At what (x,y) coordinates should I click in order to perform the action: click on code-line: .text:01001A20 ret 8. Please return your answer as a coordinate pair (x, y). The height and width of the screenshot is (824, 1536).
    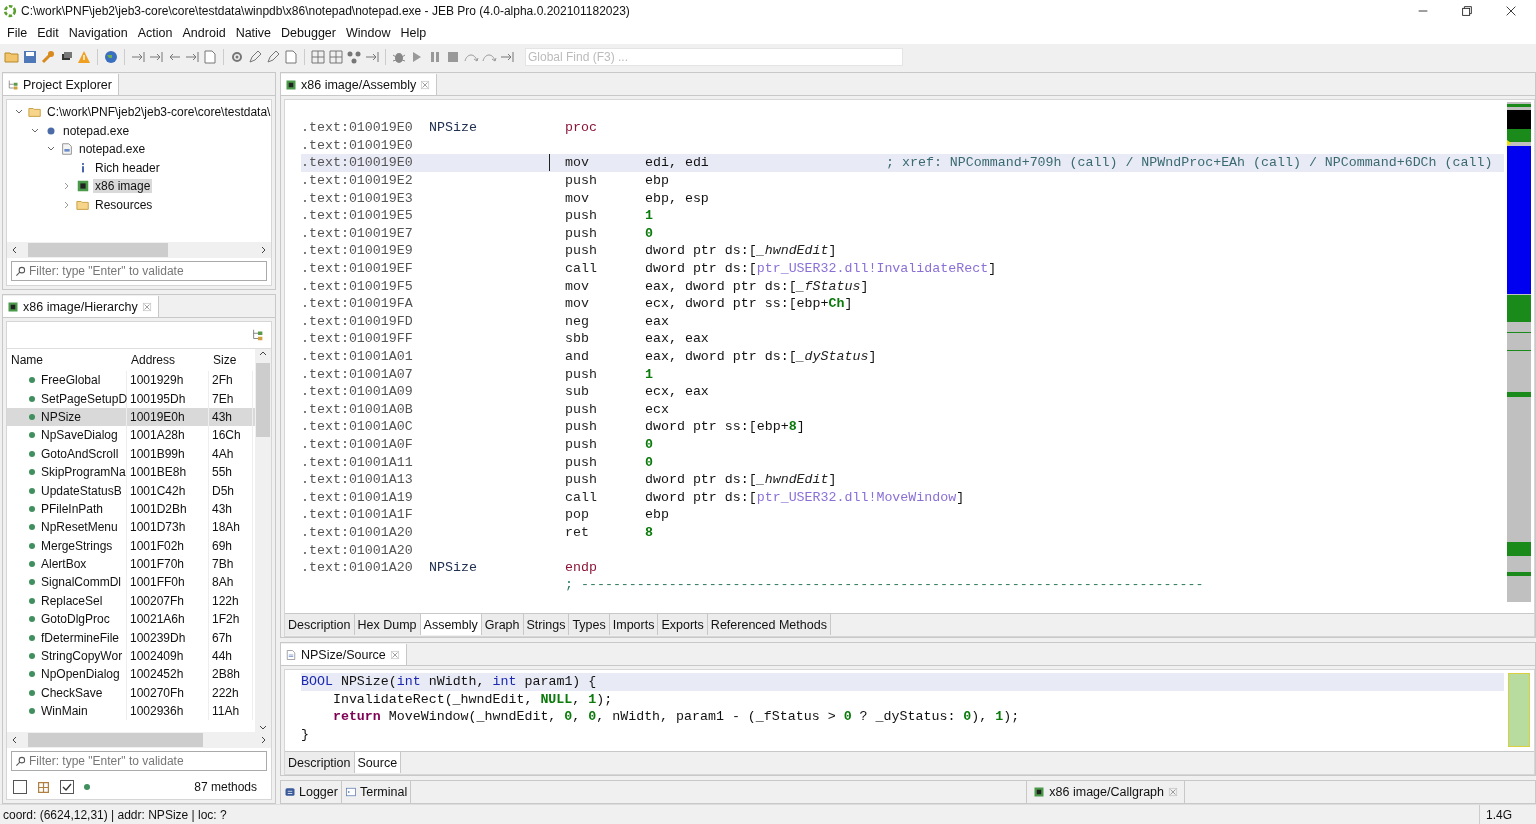
    Looking at the image, I should click on (902, 532).